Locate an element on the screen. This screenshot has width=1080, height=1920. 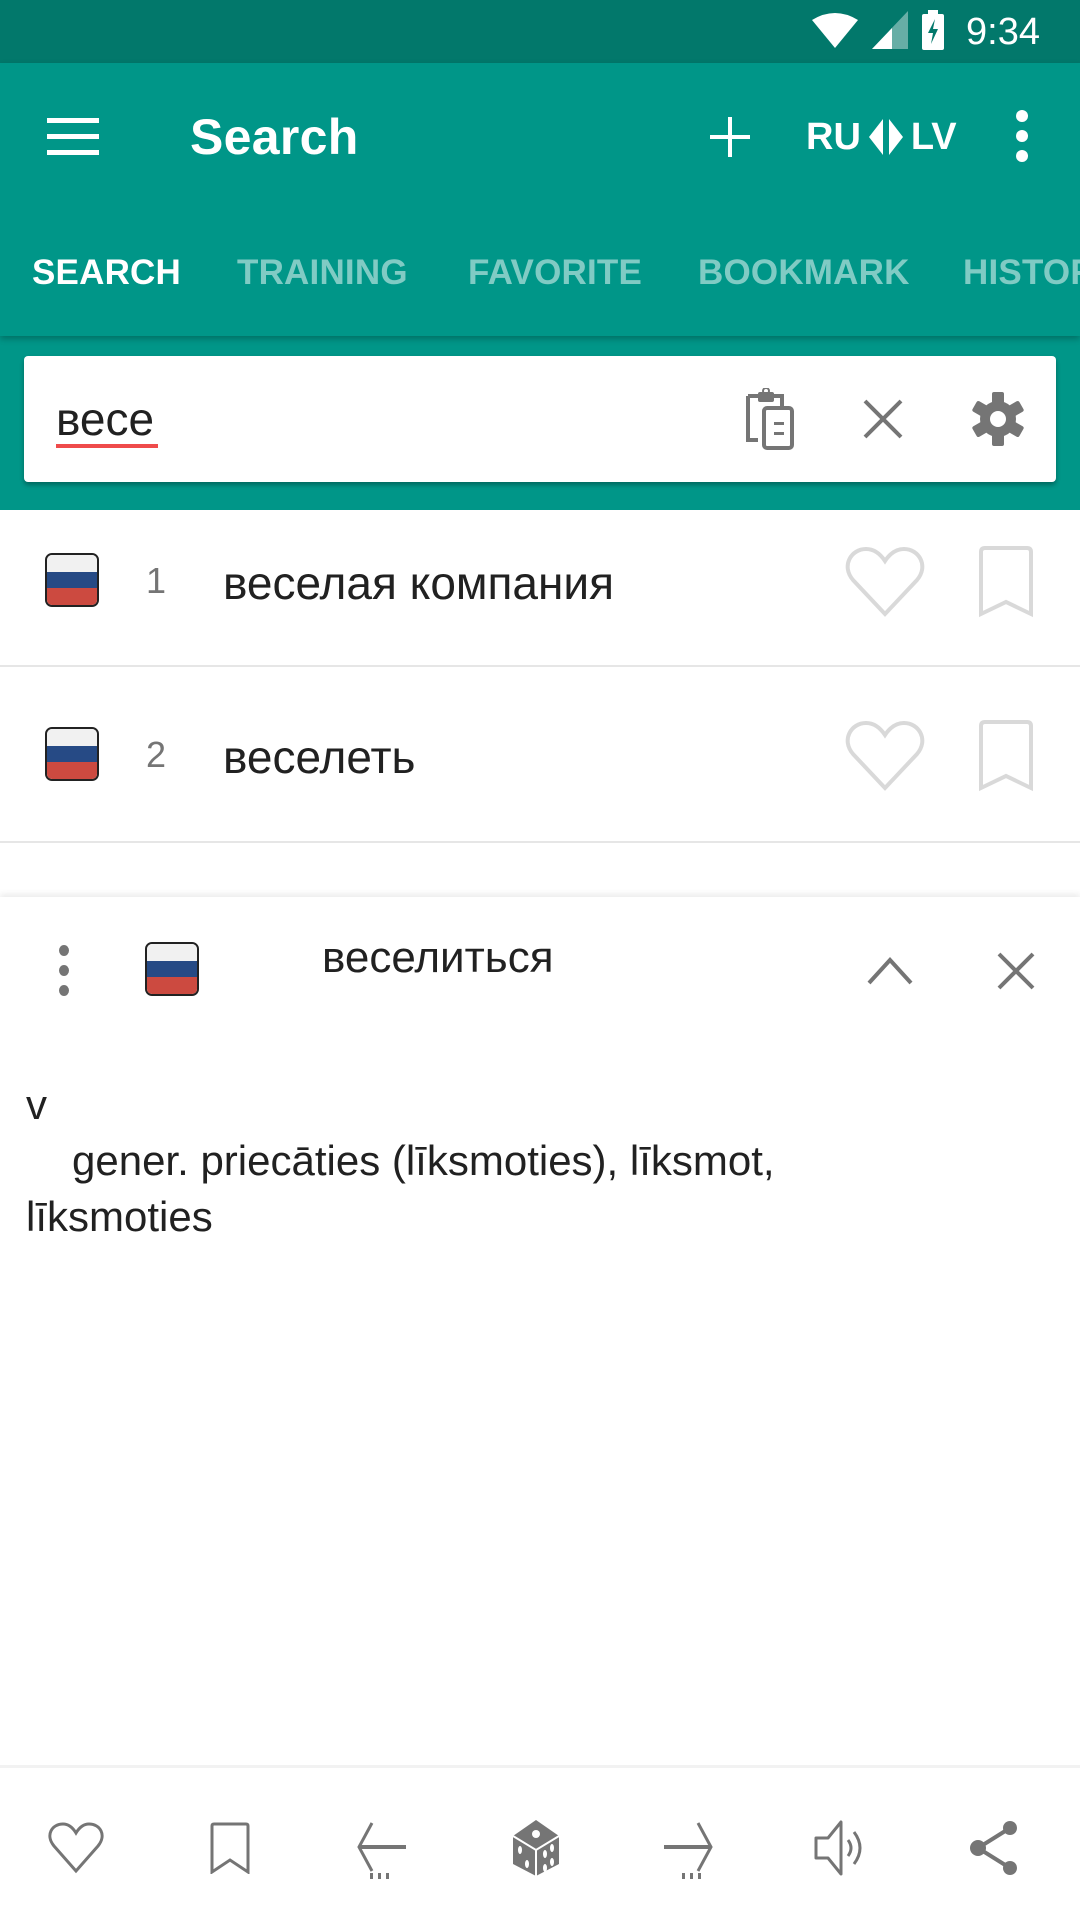
panel-more-button is located at coordinates (64, 970).